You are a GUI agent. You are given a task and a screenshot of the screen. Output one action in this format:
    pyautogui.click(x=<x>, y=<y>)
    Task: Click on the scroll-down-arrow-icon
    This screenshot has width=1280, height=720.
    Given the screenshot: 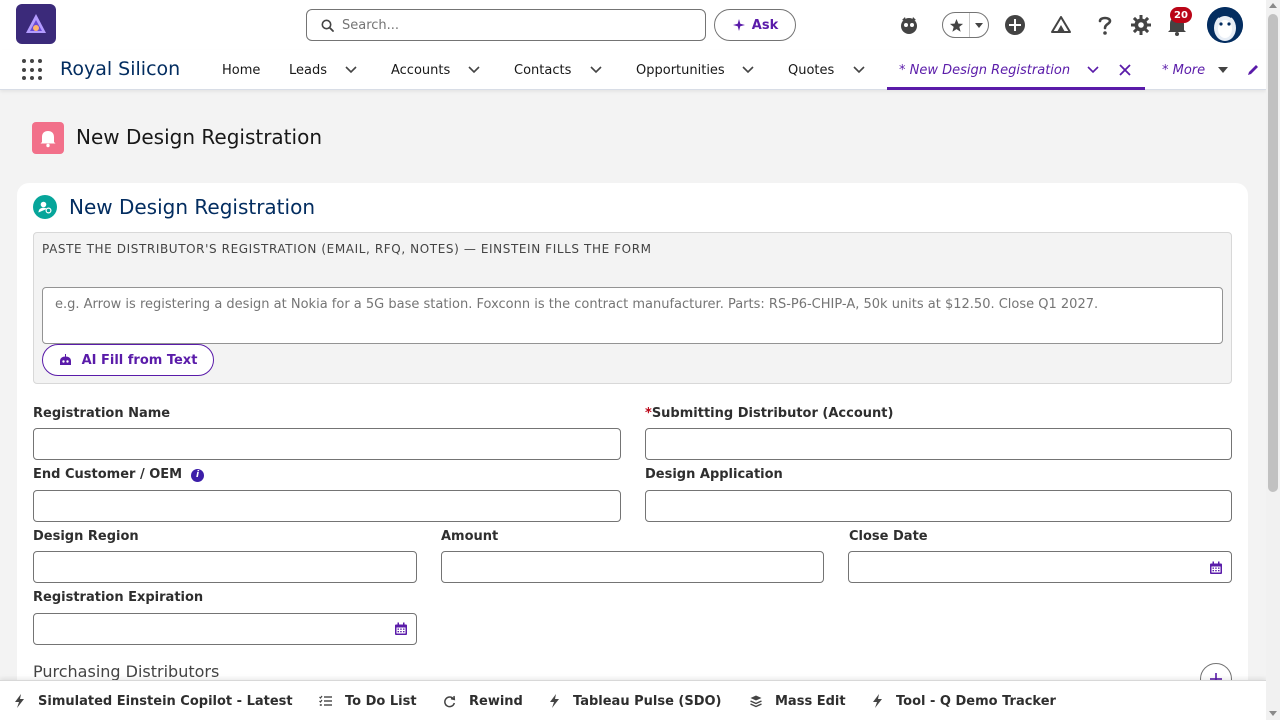 What is the action you would take?
    pyautogui.click(x=1273, y=713)
    